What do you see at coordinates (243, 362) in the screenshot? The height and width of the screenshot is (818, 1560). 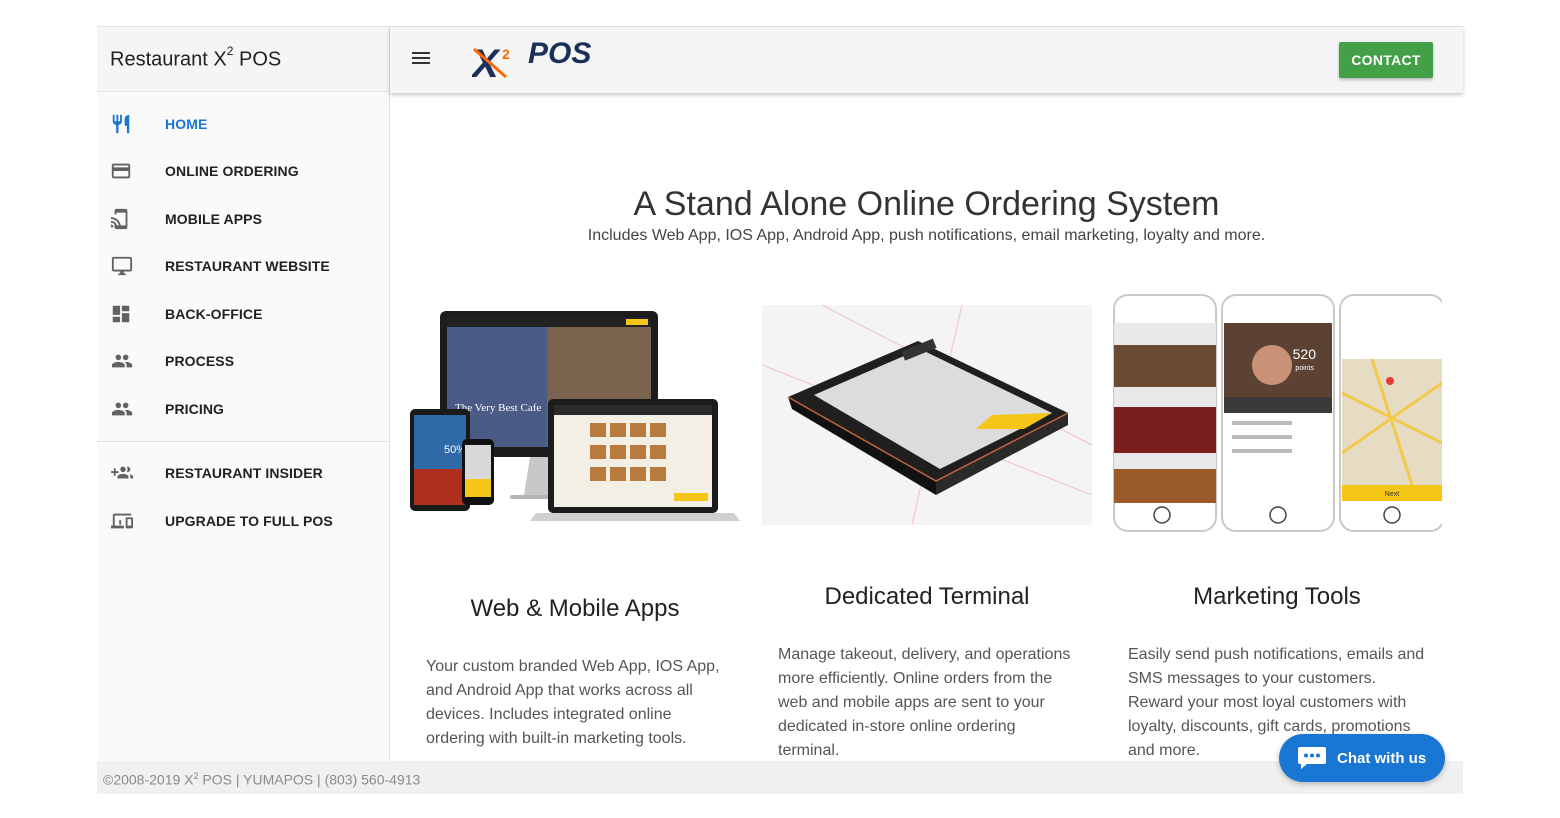 I see `sidebar-item-process: PROCESS` at bounding box center [243, 362].